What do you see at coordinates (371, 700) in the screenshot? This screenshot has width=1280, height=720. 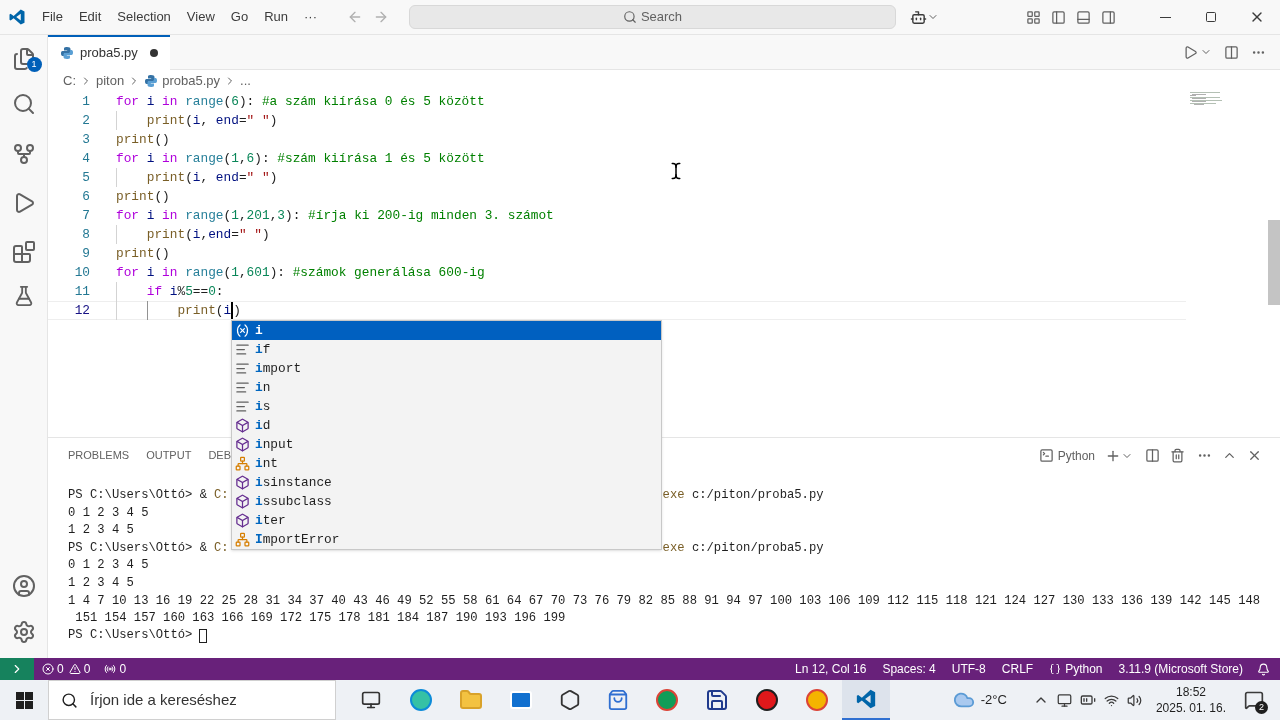 I see `task-view-icon` at bounding box center [371, 700].